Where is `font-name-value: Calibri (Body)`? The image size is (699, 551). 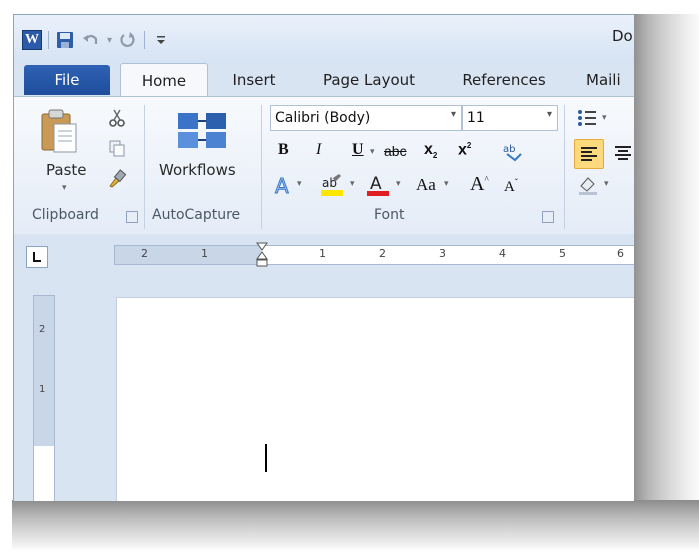 font-name-value: Calibri (Body) is located at coordinates (323, 118).